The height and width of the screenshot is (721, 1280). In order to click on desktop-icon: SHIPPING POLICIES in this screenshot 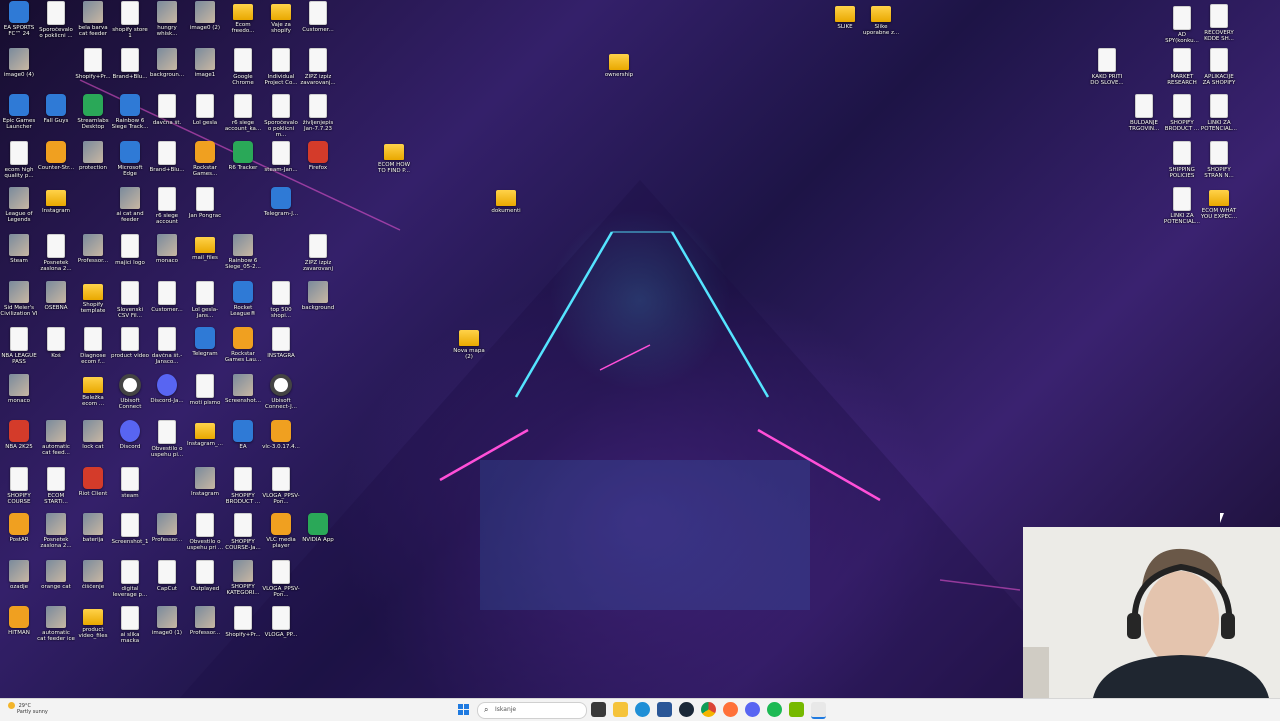, I will do `click(1182, 163)`.